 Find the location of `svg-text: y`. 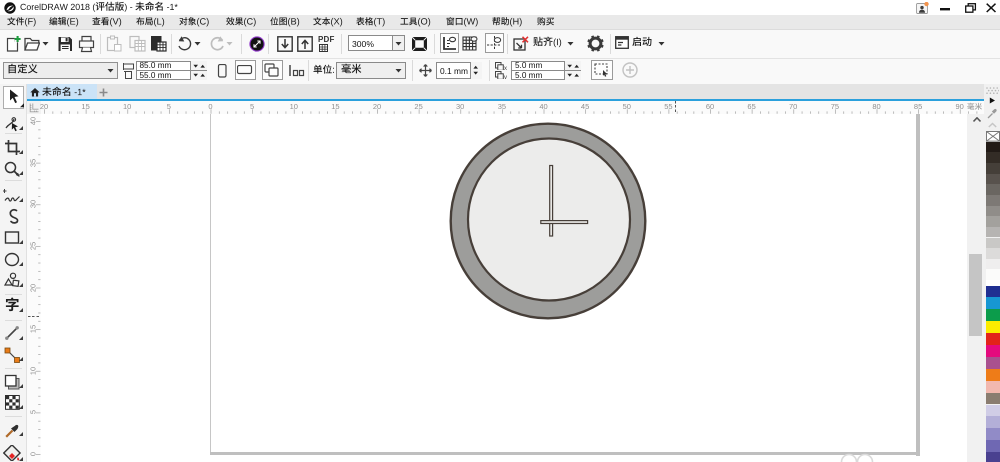

svg-text: y is located at coordinates (505, 77).